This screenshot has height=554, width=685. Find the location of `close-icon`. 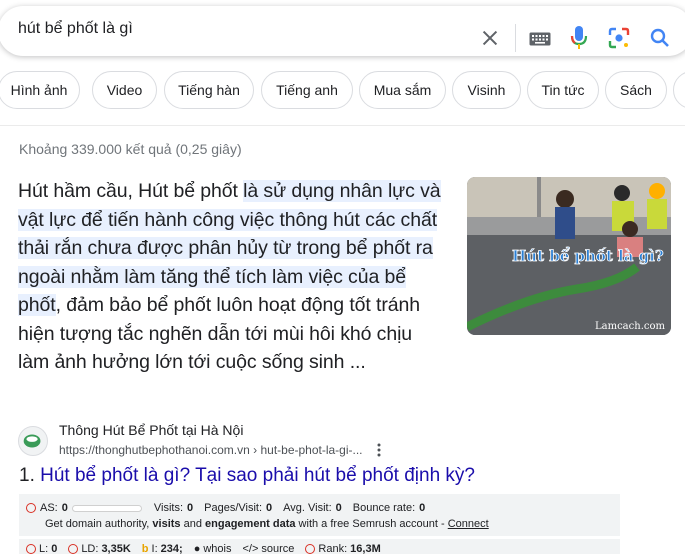

close-icon is located at coordinates (490, 38).